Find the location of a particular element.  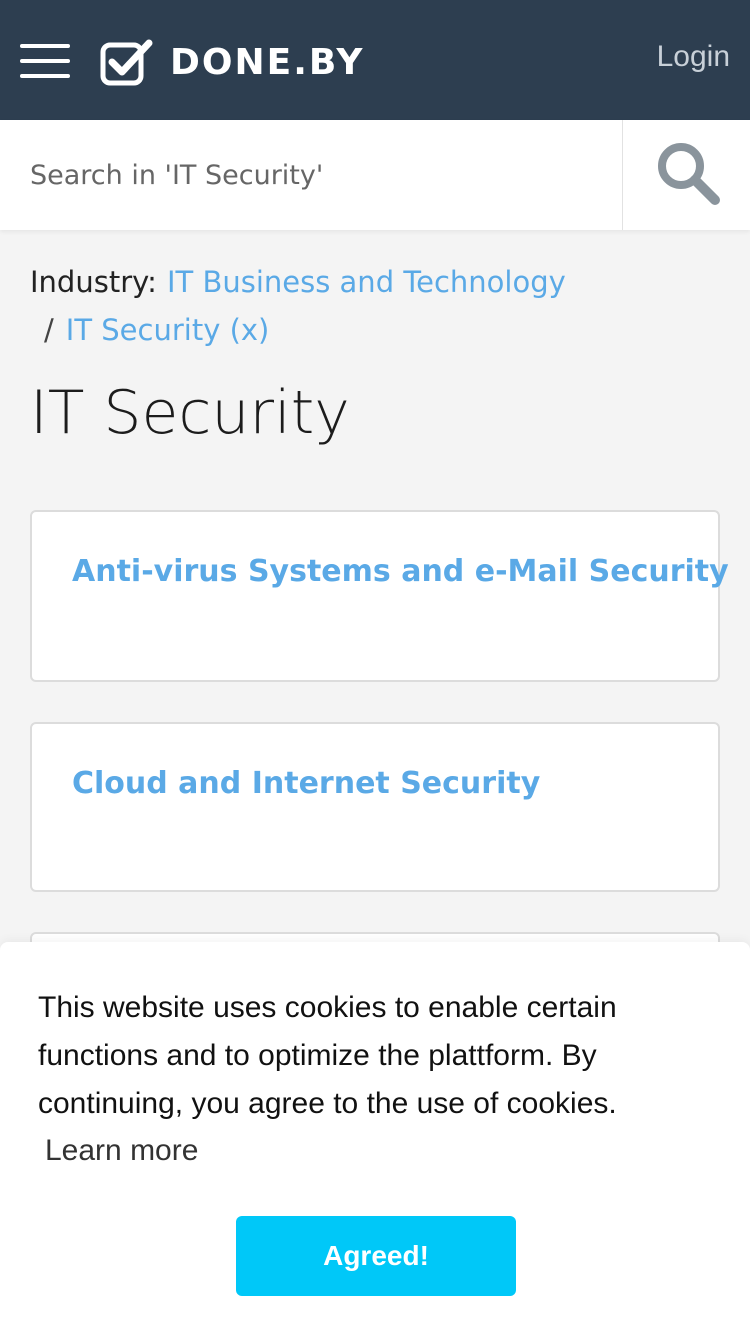

category-link: Cloud and Internet Security is located at coordinates (306, 783).